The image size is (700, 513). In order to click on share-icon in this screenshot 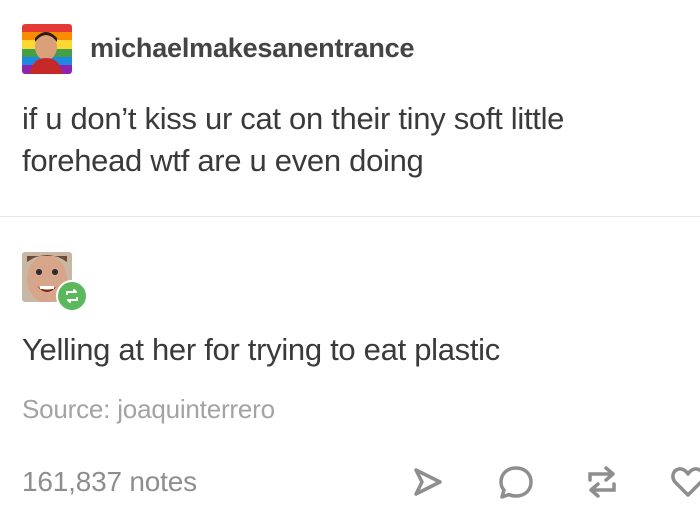, I will do `click(428, 482)`.